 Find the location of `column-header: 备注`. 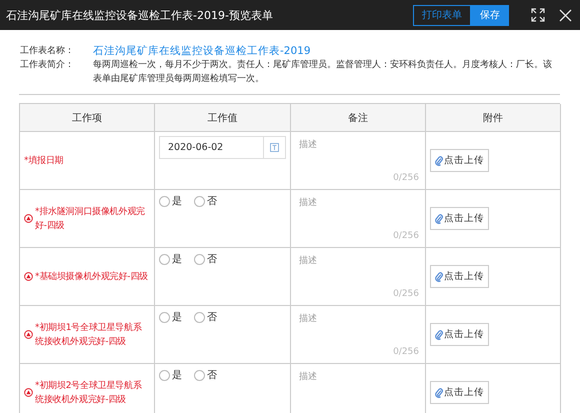

column-header: 备注 is located at coordinates (358, 118).